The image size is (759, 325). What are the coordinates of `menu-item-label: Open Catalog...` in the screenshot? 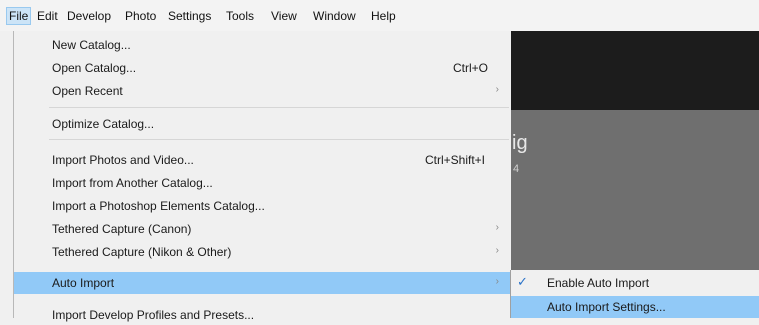 It's located at (94, 68).